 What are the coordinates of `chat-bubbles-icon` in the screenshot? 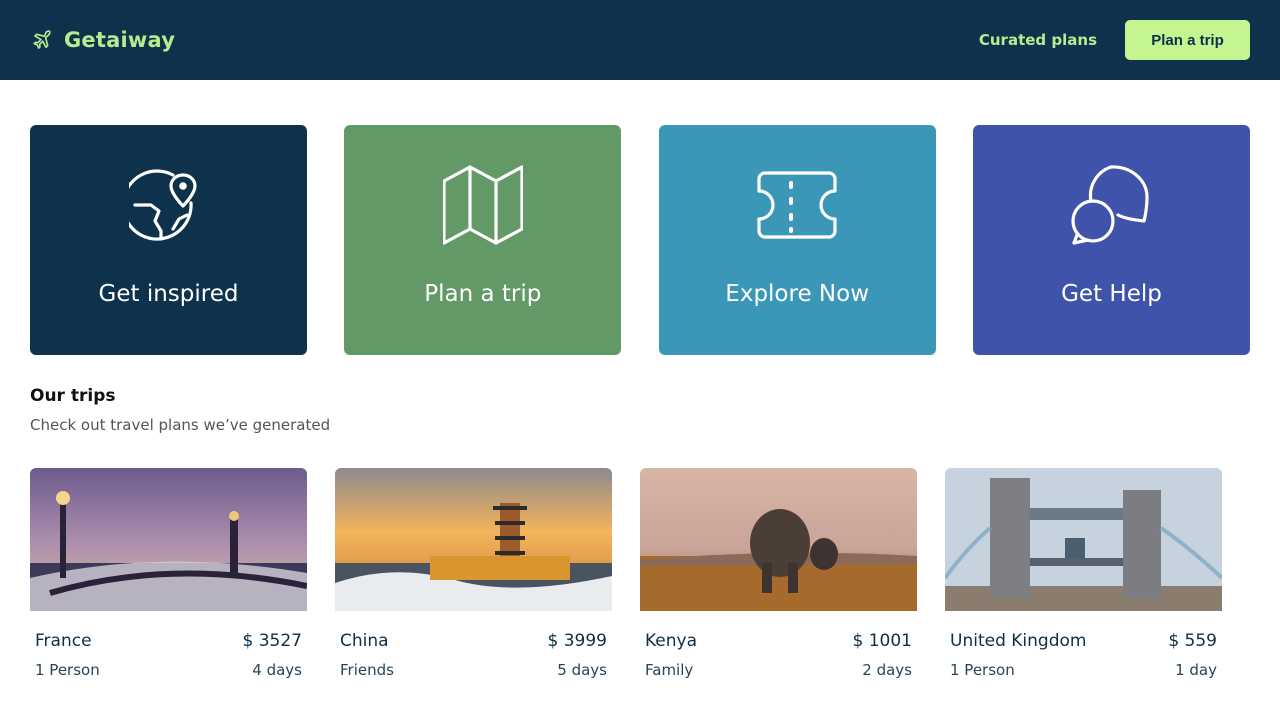 It's located at (1111, 207).